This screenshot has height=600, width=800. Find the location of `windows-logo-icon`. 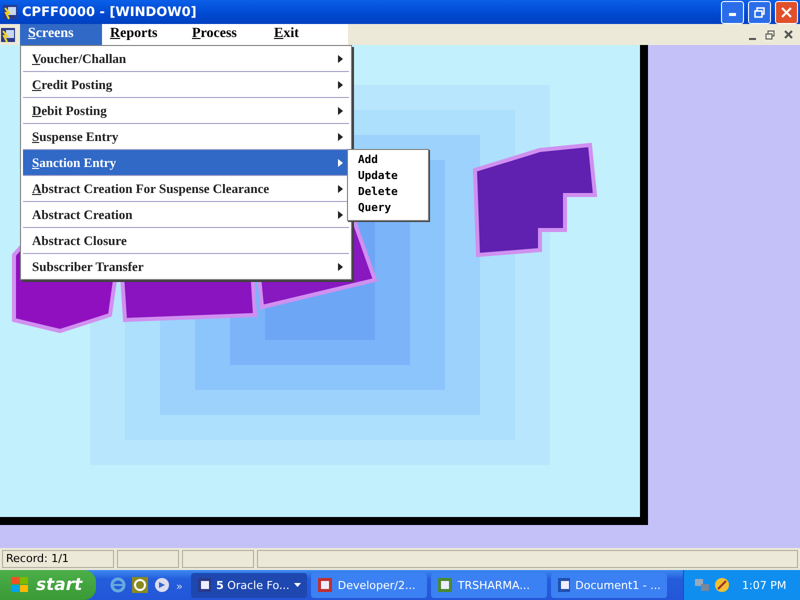

windows-logo-icon is located at coordinates (20, 585).